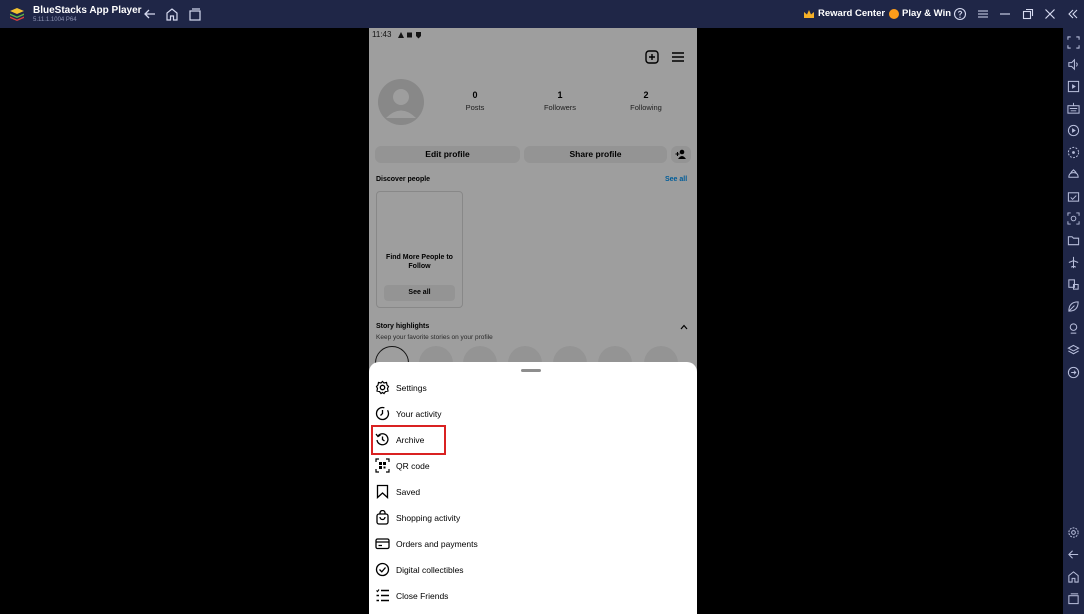 This screenshot has height=614, width=1084. Describe the element at coordinates (1073, 372) in the screenshot. I see `sync-icon` at that location.